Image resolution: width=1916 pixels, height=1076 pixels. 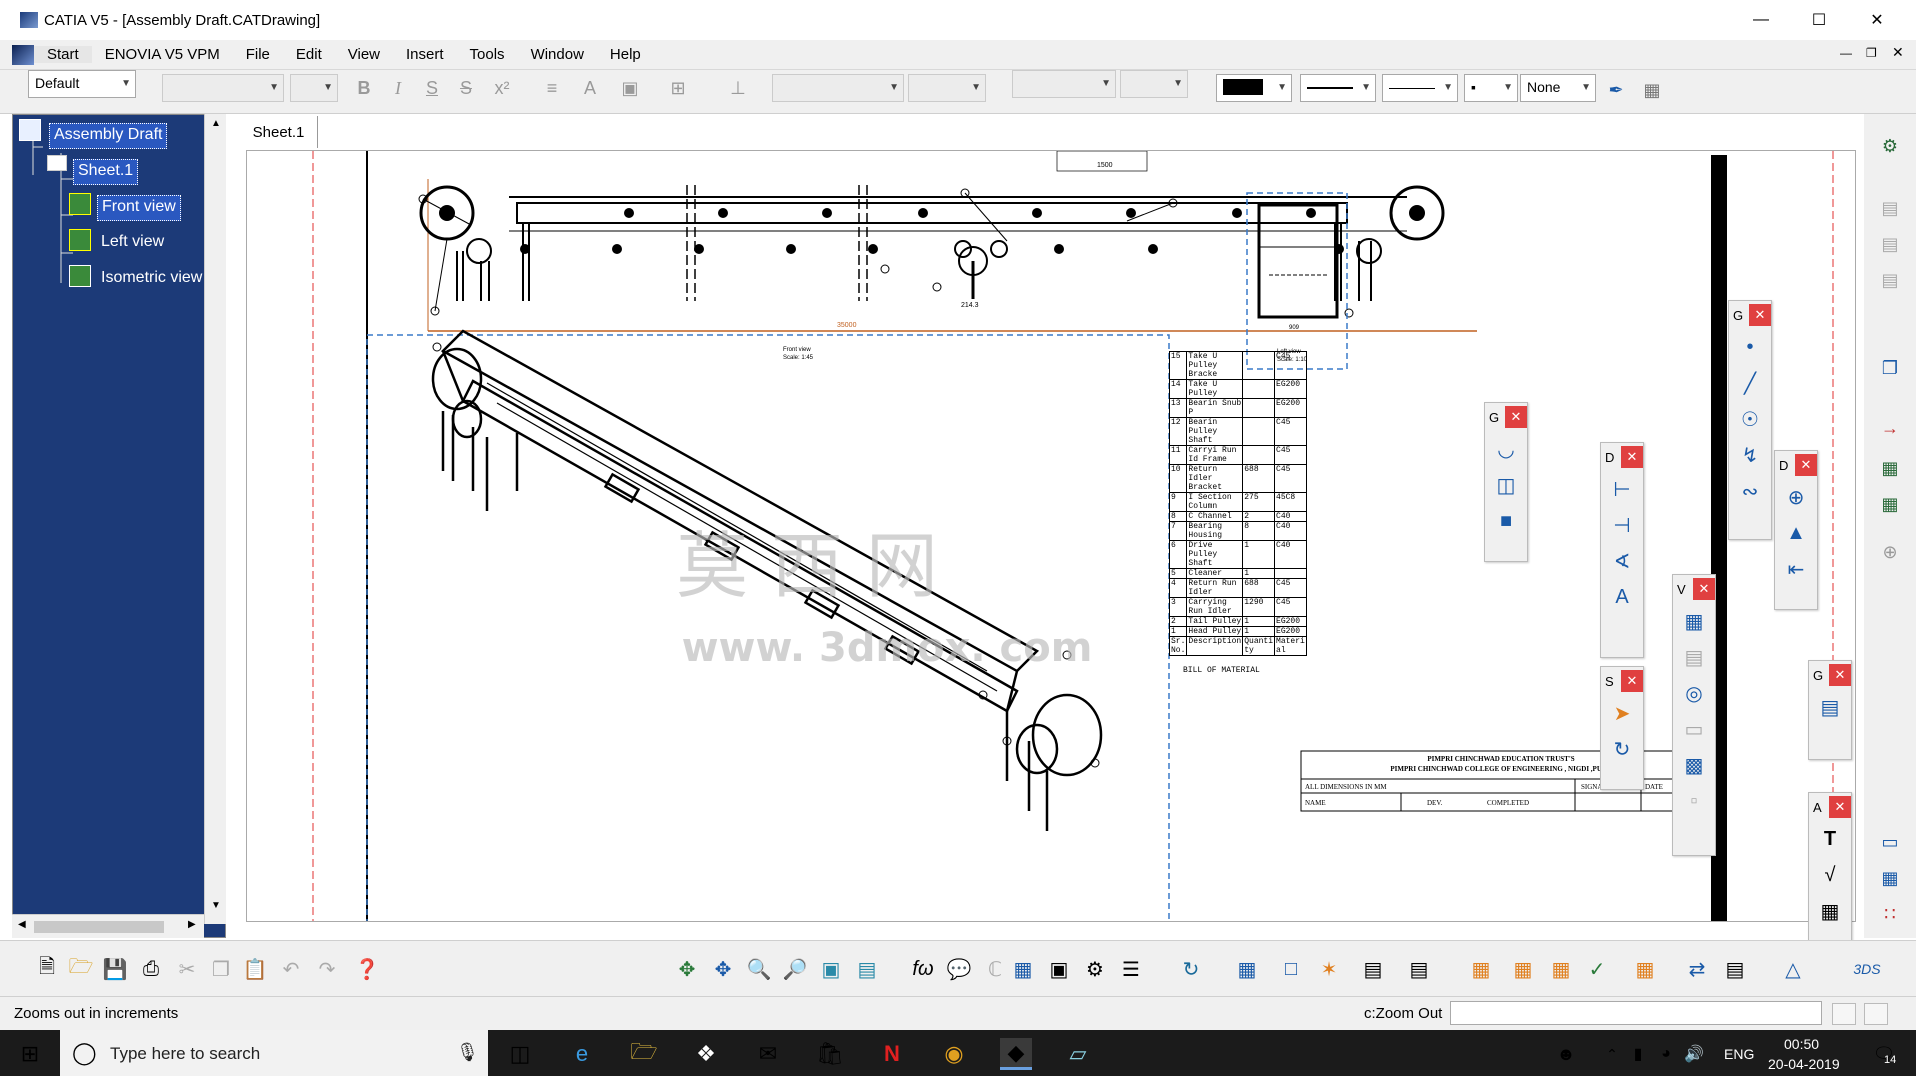 I want to click on design-table-icon: ▣, so click(x=1059, y=969).